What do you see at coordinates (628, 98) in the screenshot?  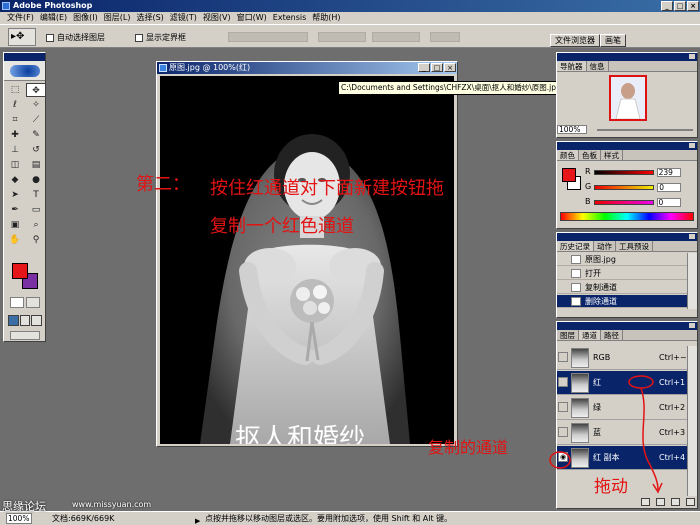 I see `navigator-thumbnail` at bounding box center [628, 98].